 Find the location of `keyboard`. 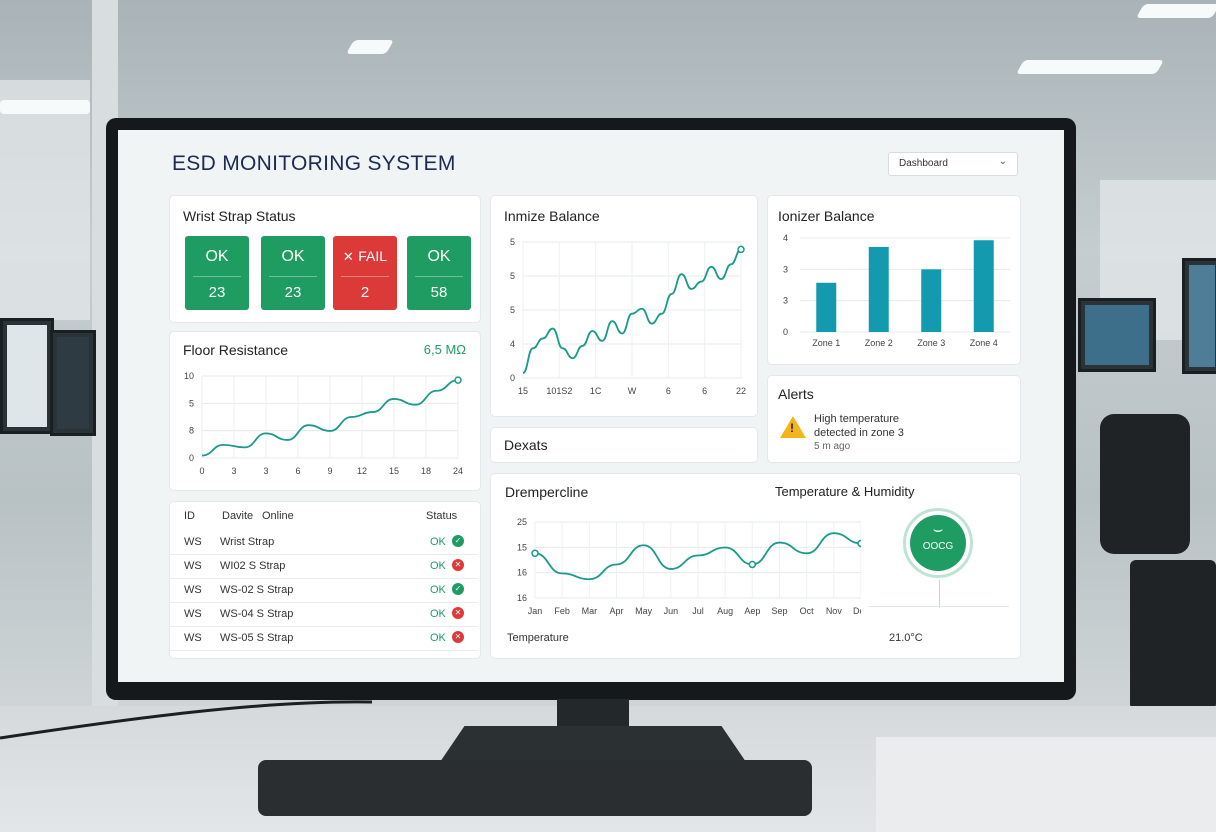

keyboard is located at coordinates (535, 788).